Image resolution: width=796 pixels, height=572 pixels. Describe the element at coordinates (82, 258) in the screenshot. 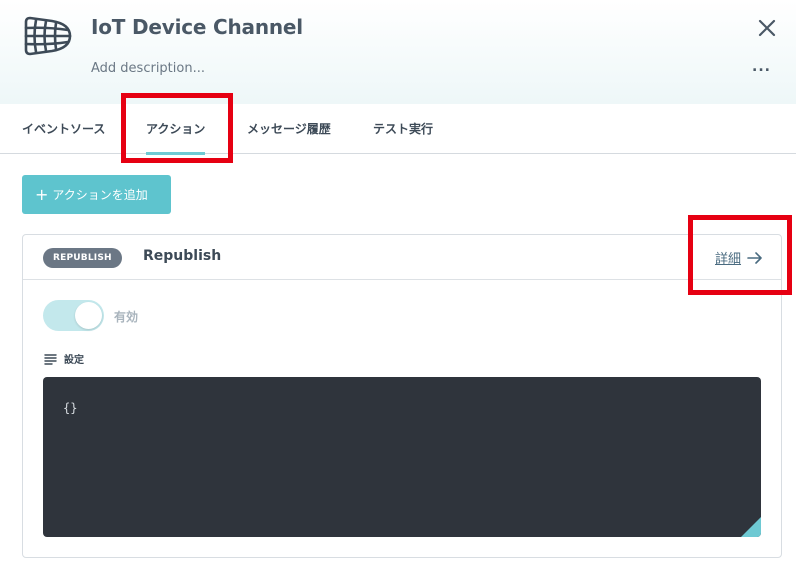

I see `action-type-badge: REPUBLISH` at that location.